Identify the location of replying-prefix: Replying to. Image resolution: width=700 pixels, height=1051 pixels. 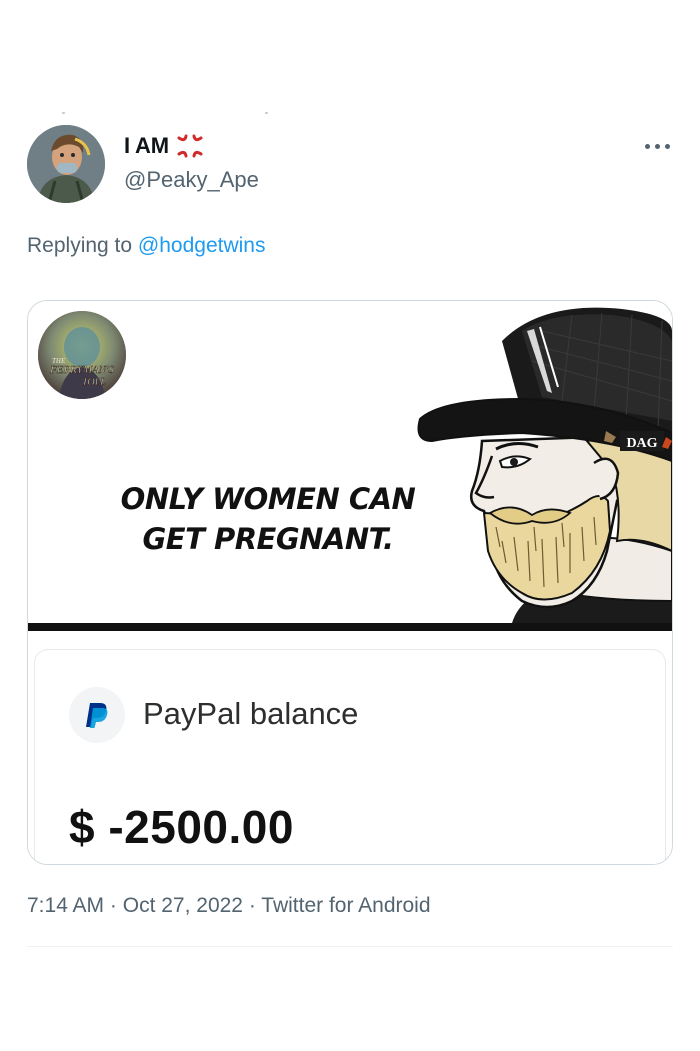
(80, 245).